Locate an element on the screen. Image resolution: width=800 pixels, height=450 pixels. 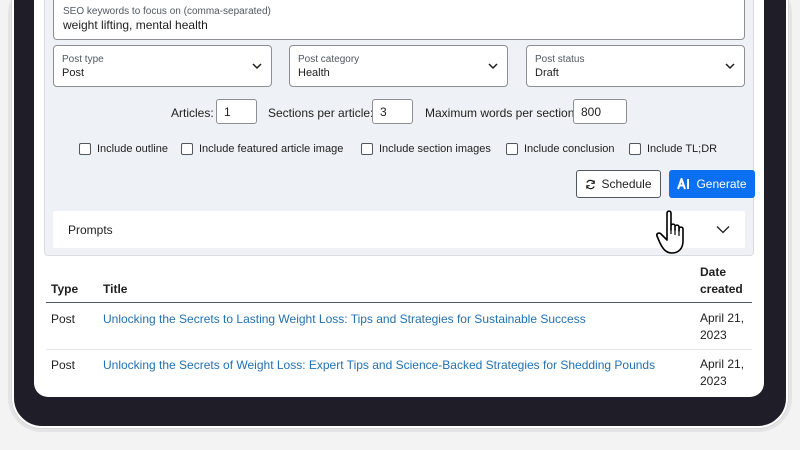
schedule-button: Schedule is located at coordinates (618, 184).